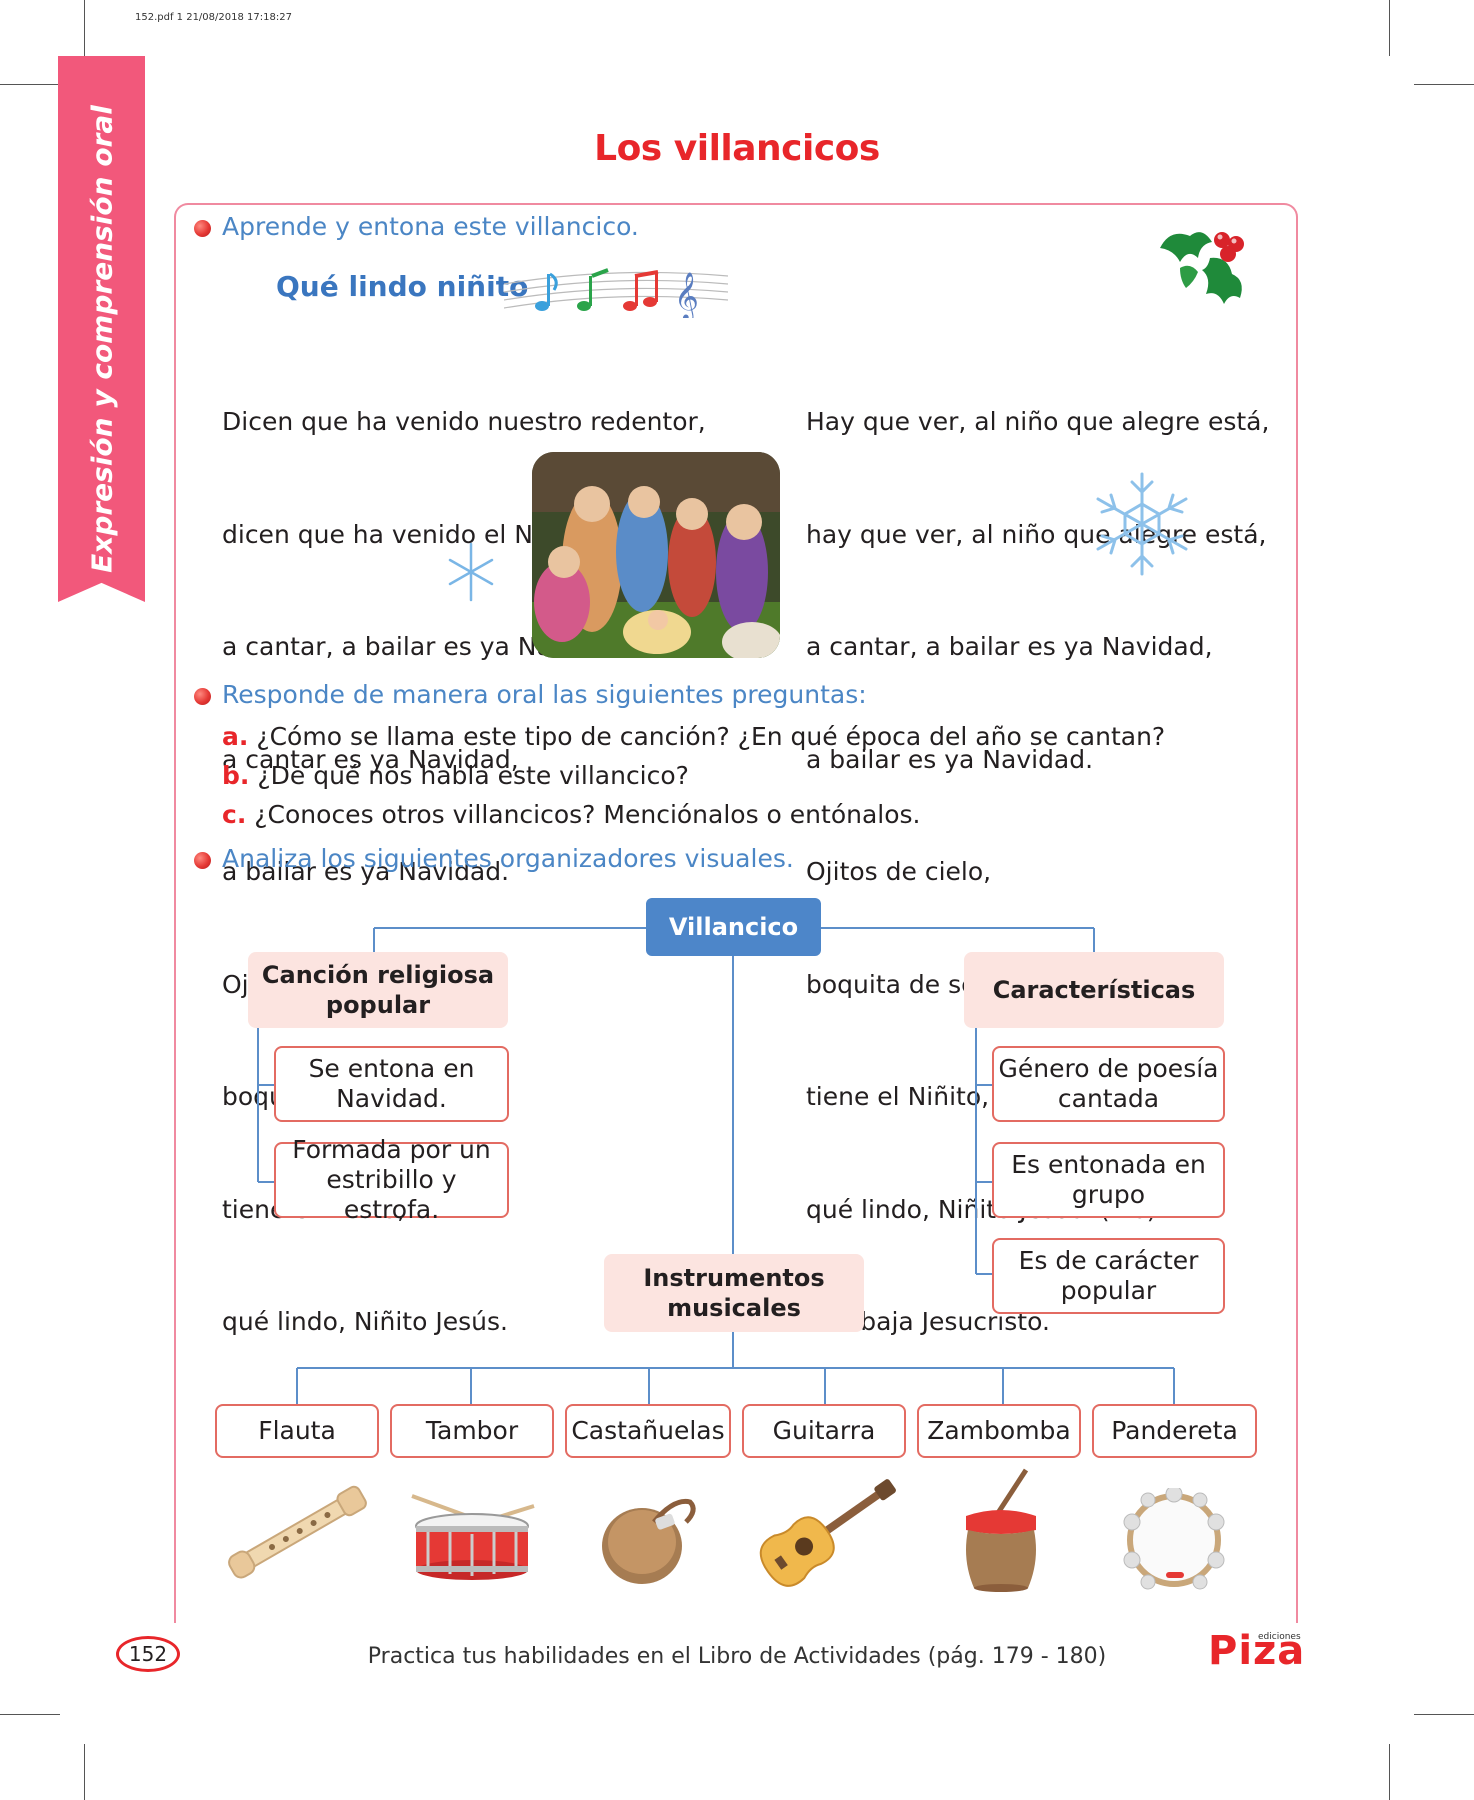  Describe the element at coordinates (733, 927) in the screenshot. I see `organizer-root: Villancico` at that location.